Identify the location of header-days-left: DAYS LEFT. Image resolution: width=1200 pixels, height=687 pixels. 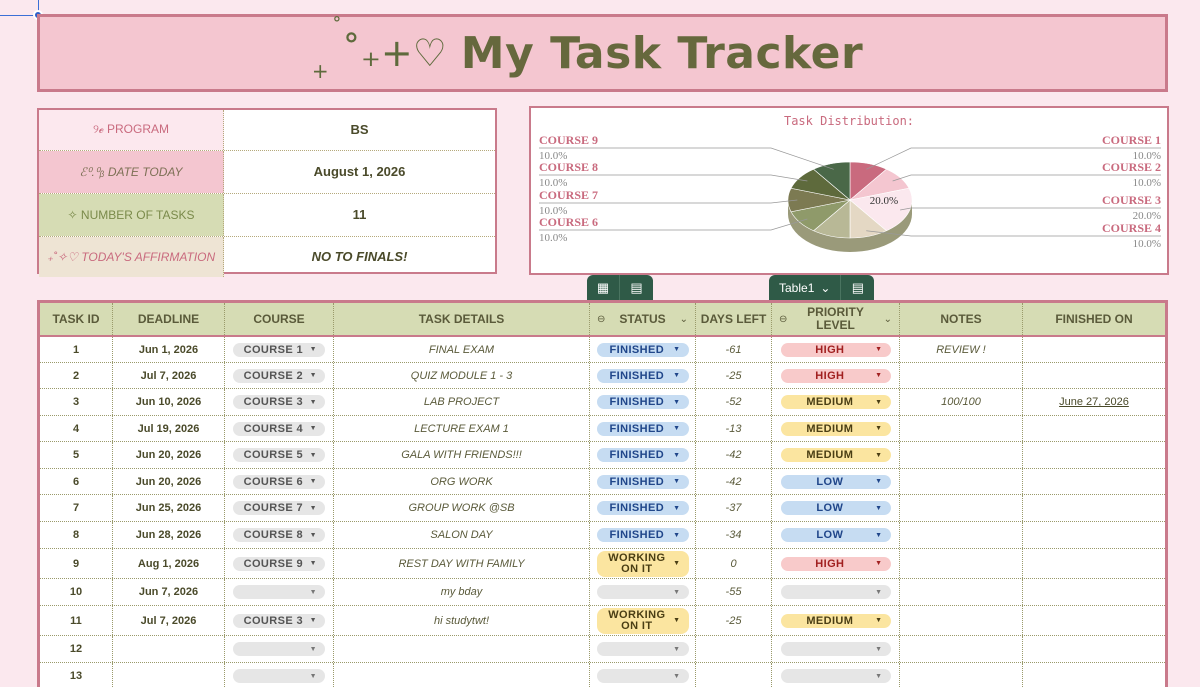
(734, 319).